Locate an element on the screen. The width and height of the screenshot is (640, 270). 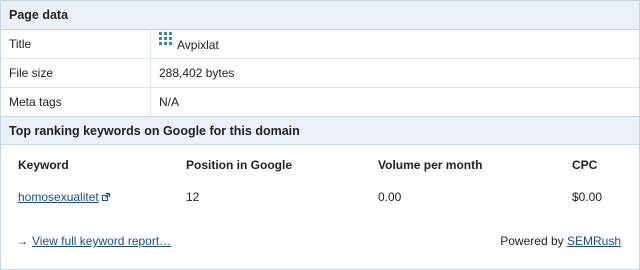
title-value-cell: Avpixlat is located at coordinates (189, 44).